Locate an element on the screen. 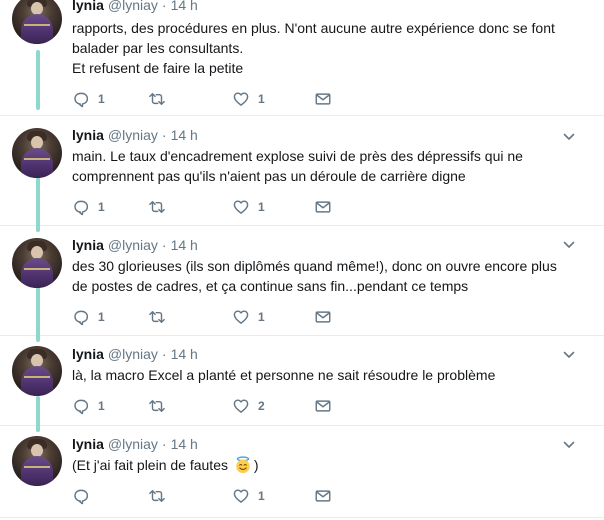 This screenshot has width=604, height=520. smiling-face-with-halo-icon is located at coordinates (243, 465).